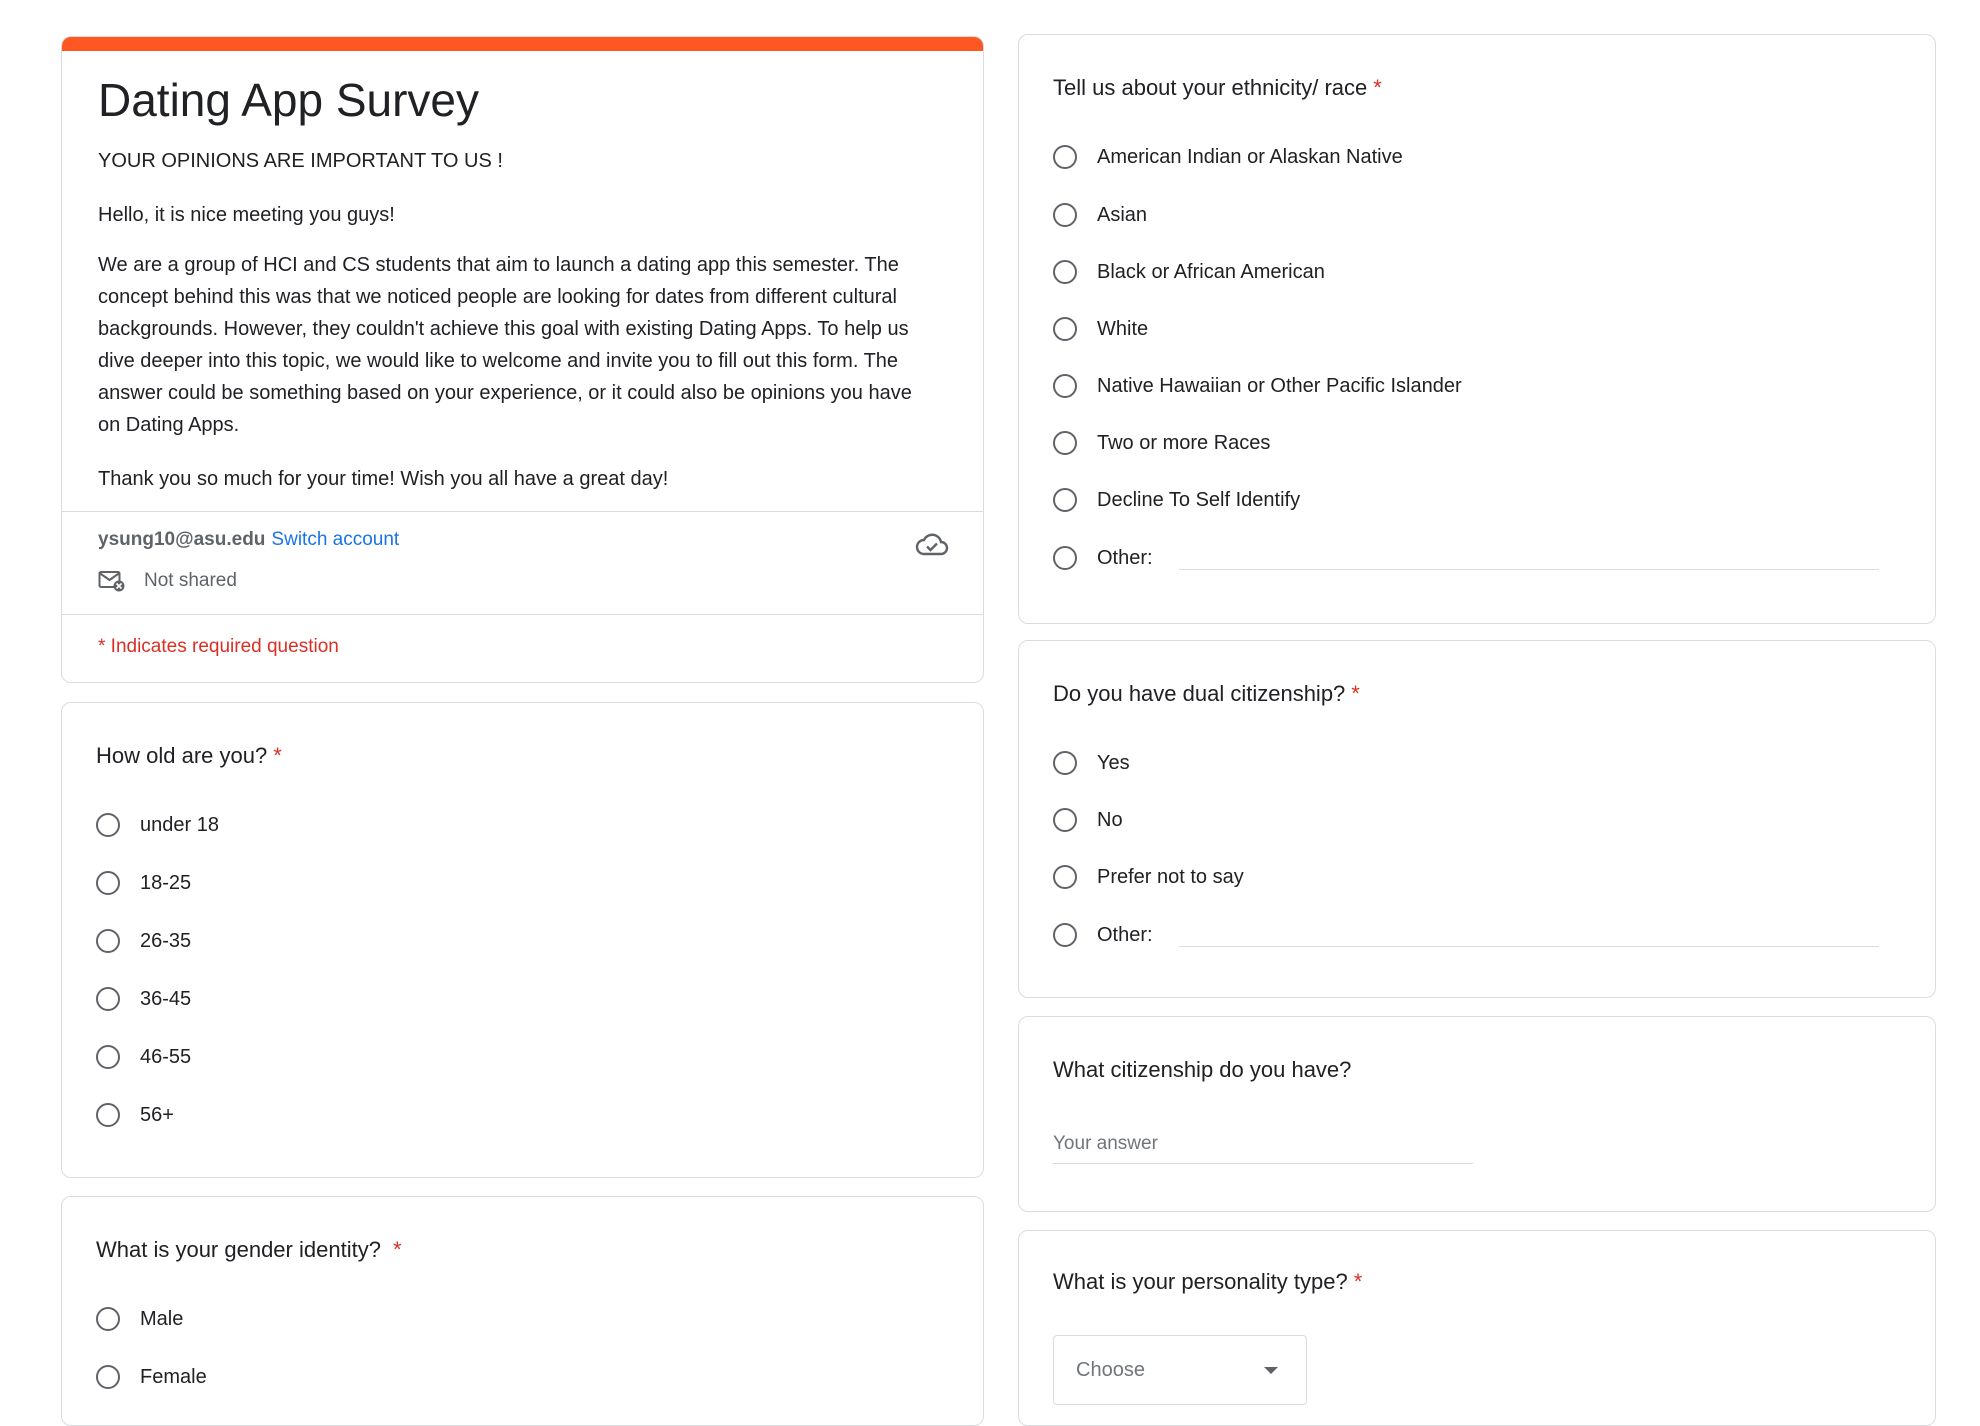 Image resolution: width=1980 pixels, height=1426 pixels. What do you see at coordinates (238, 1249) in the screenshot?
I see `gender-question-text: What is your gender identity?` at bounding box center [238, 1249].